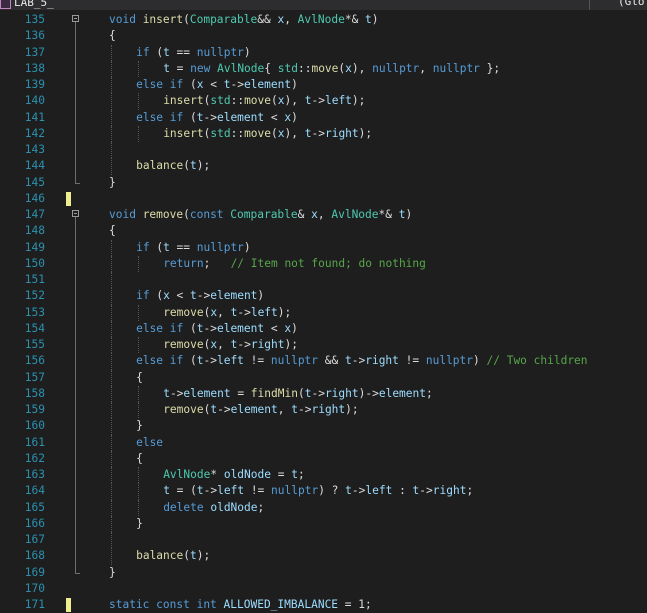 The height and width of the screenshot is (613, 647). Describe the element at coordinates (220, 247) in the screenshot. I see `code-token: nullptr` at that location.